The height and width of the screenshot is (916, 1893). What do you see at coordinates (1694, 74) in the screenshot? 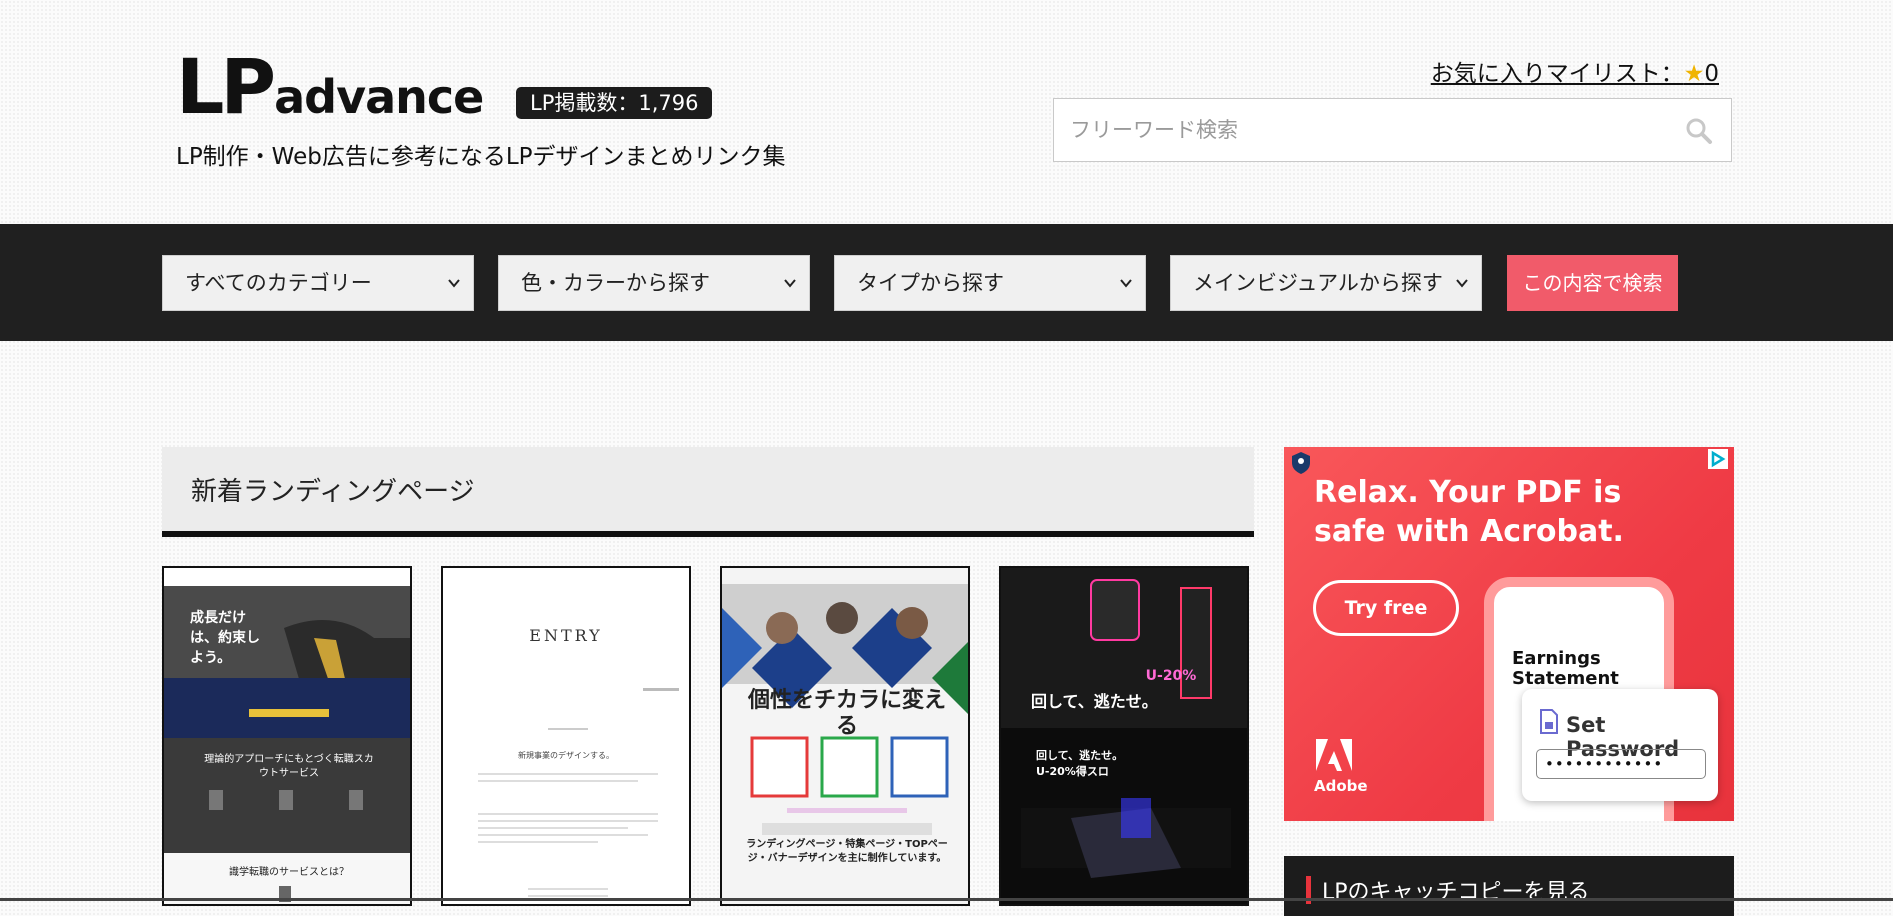
I see `star-icon: ★` at bounding box center [1694, 74].